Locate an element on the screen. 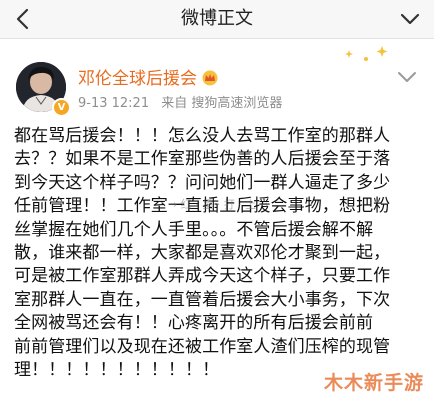 This screenshot has height=401, width=434. post-line: 到今天这个样子吗？？问问她们一群人逼走了多少 is located at coordinates (202, 182).